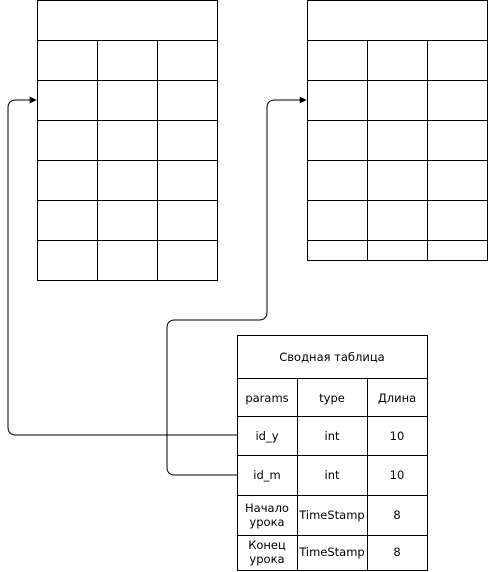 This screenshot has width=488, height=572. Describe the element at coordinates (266, 559) in the screenshot. I see `cell-lesson-end-param-line2: урока` at that location.